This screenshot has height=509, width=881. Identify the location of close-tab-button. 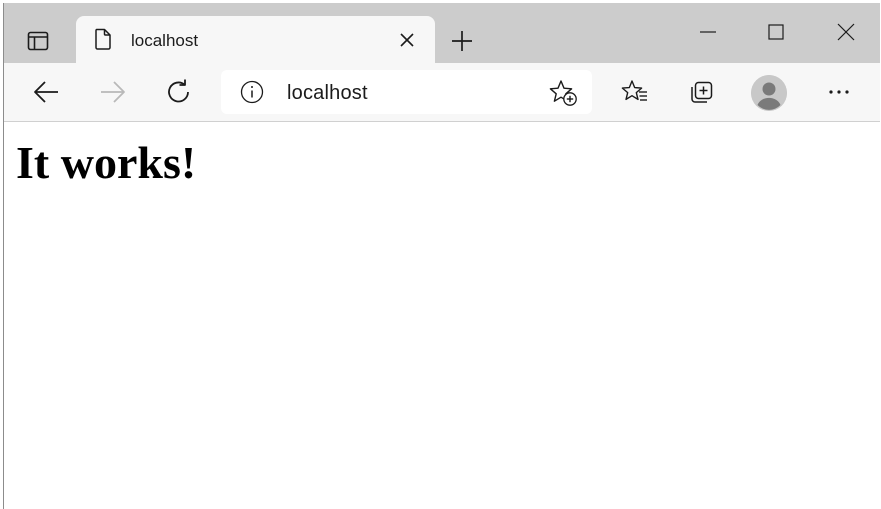
(407, 40).